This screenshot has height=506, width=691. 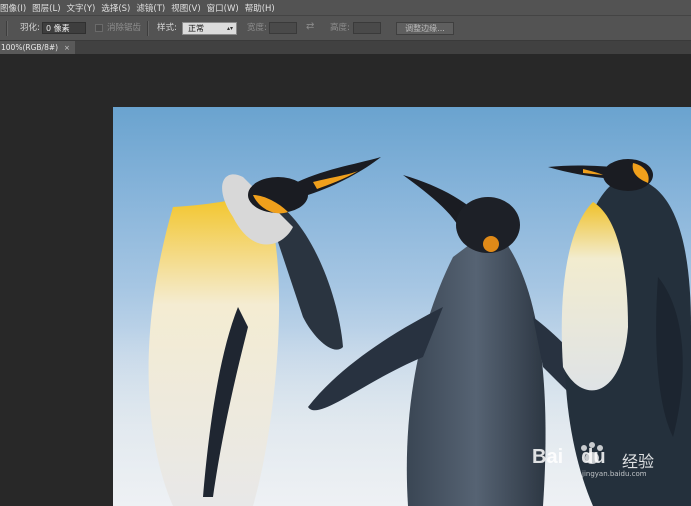 What do you see at coordinates (99, 28) in the screenshot?
I see `antialias-checkbox` at bounding box center [99, 28].